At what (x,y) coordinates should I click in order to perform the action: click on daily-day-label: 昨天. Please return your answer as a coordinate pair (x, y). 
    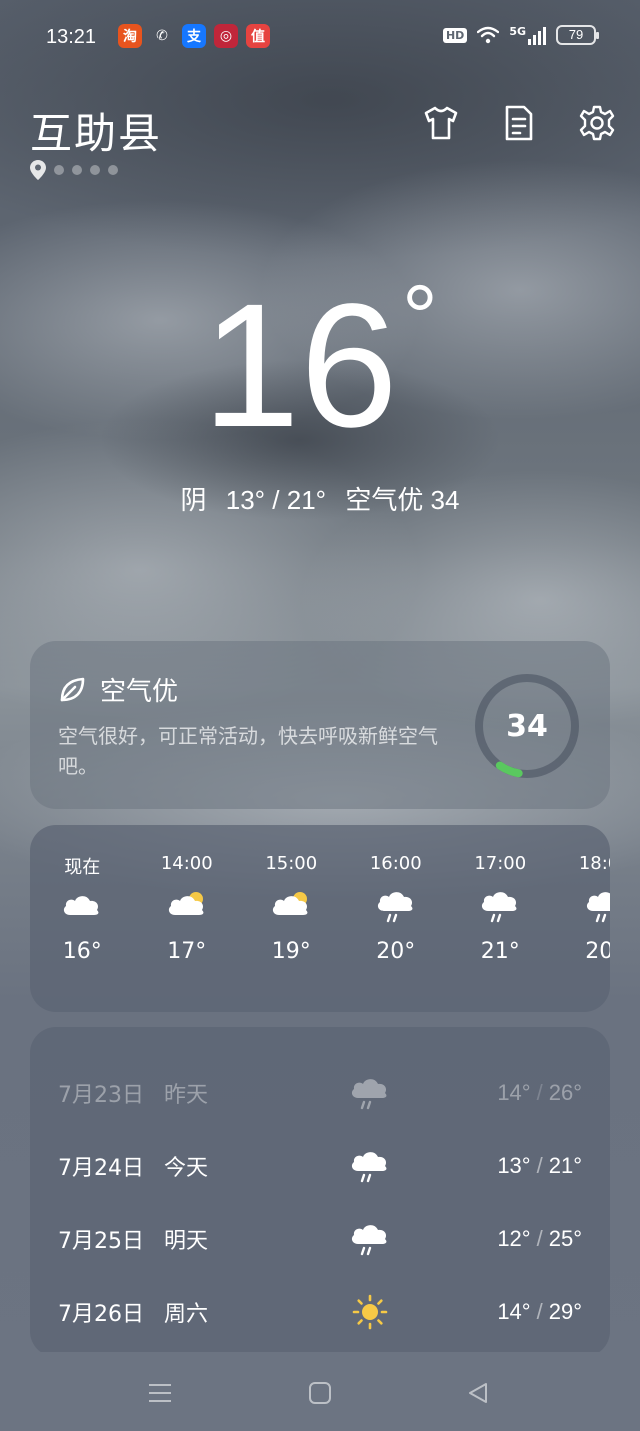
    Looking at the image, I should click on (186, 1095).